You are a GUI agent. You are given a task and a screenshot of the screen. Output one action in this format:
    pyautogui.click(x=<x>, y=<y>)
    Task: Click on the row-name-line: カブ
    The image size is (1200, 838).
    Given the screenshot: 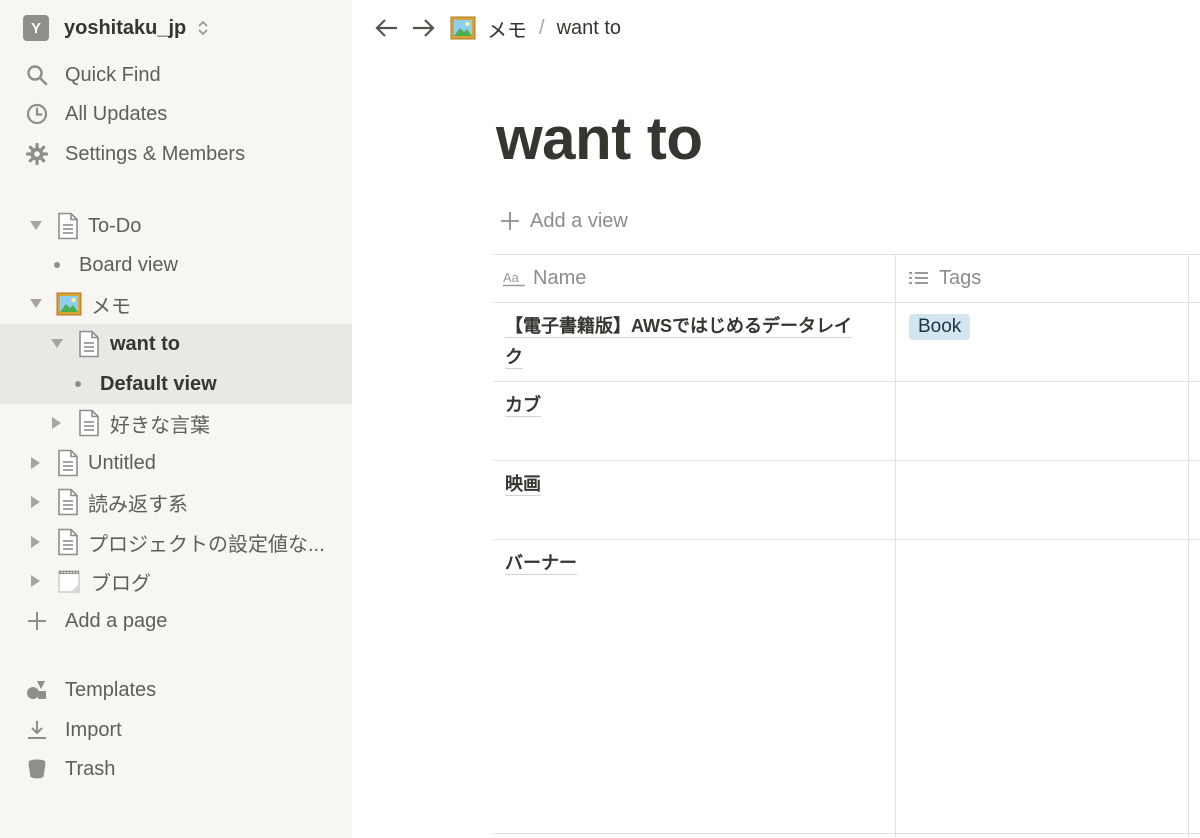 What is the action you would take?
    pyautogui.click(x=523, y=406)
    